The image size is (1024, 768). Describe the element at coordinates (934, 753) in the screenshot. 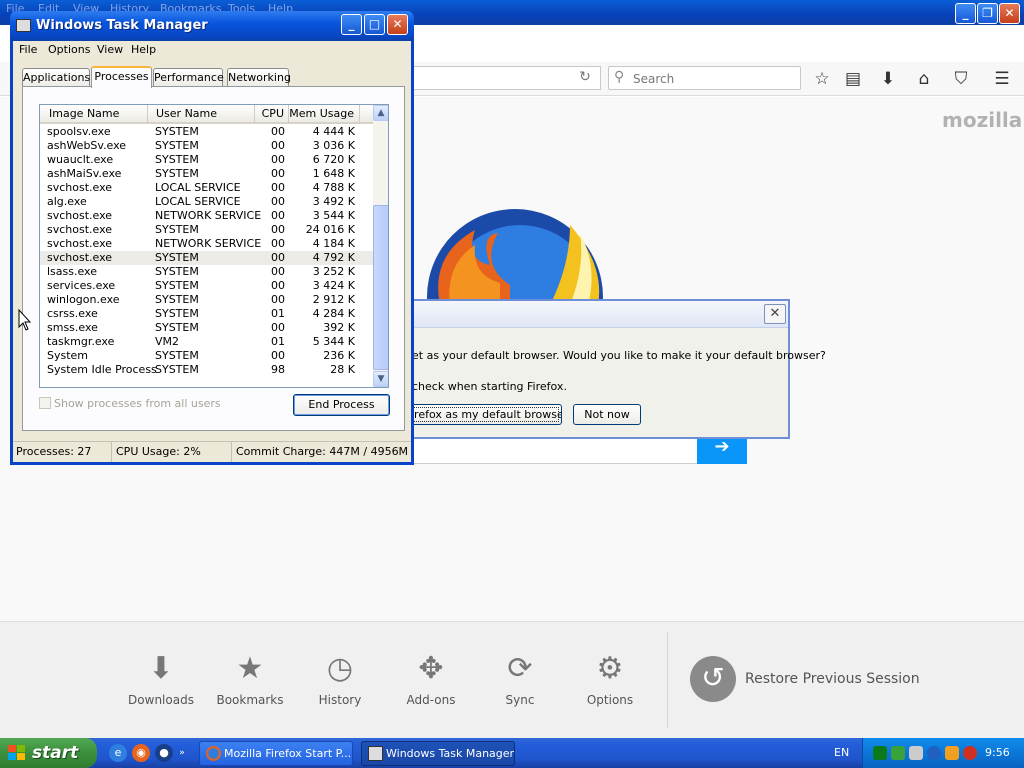

I see `info-icon` at that location.